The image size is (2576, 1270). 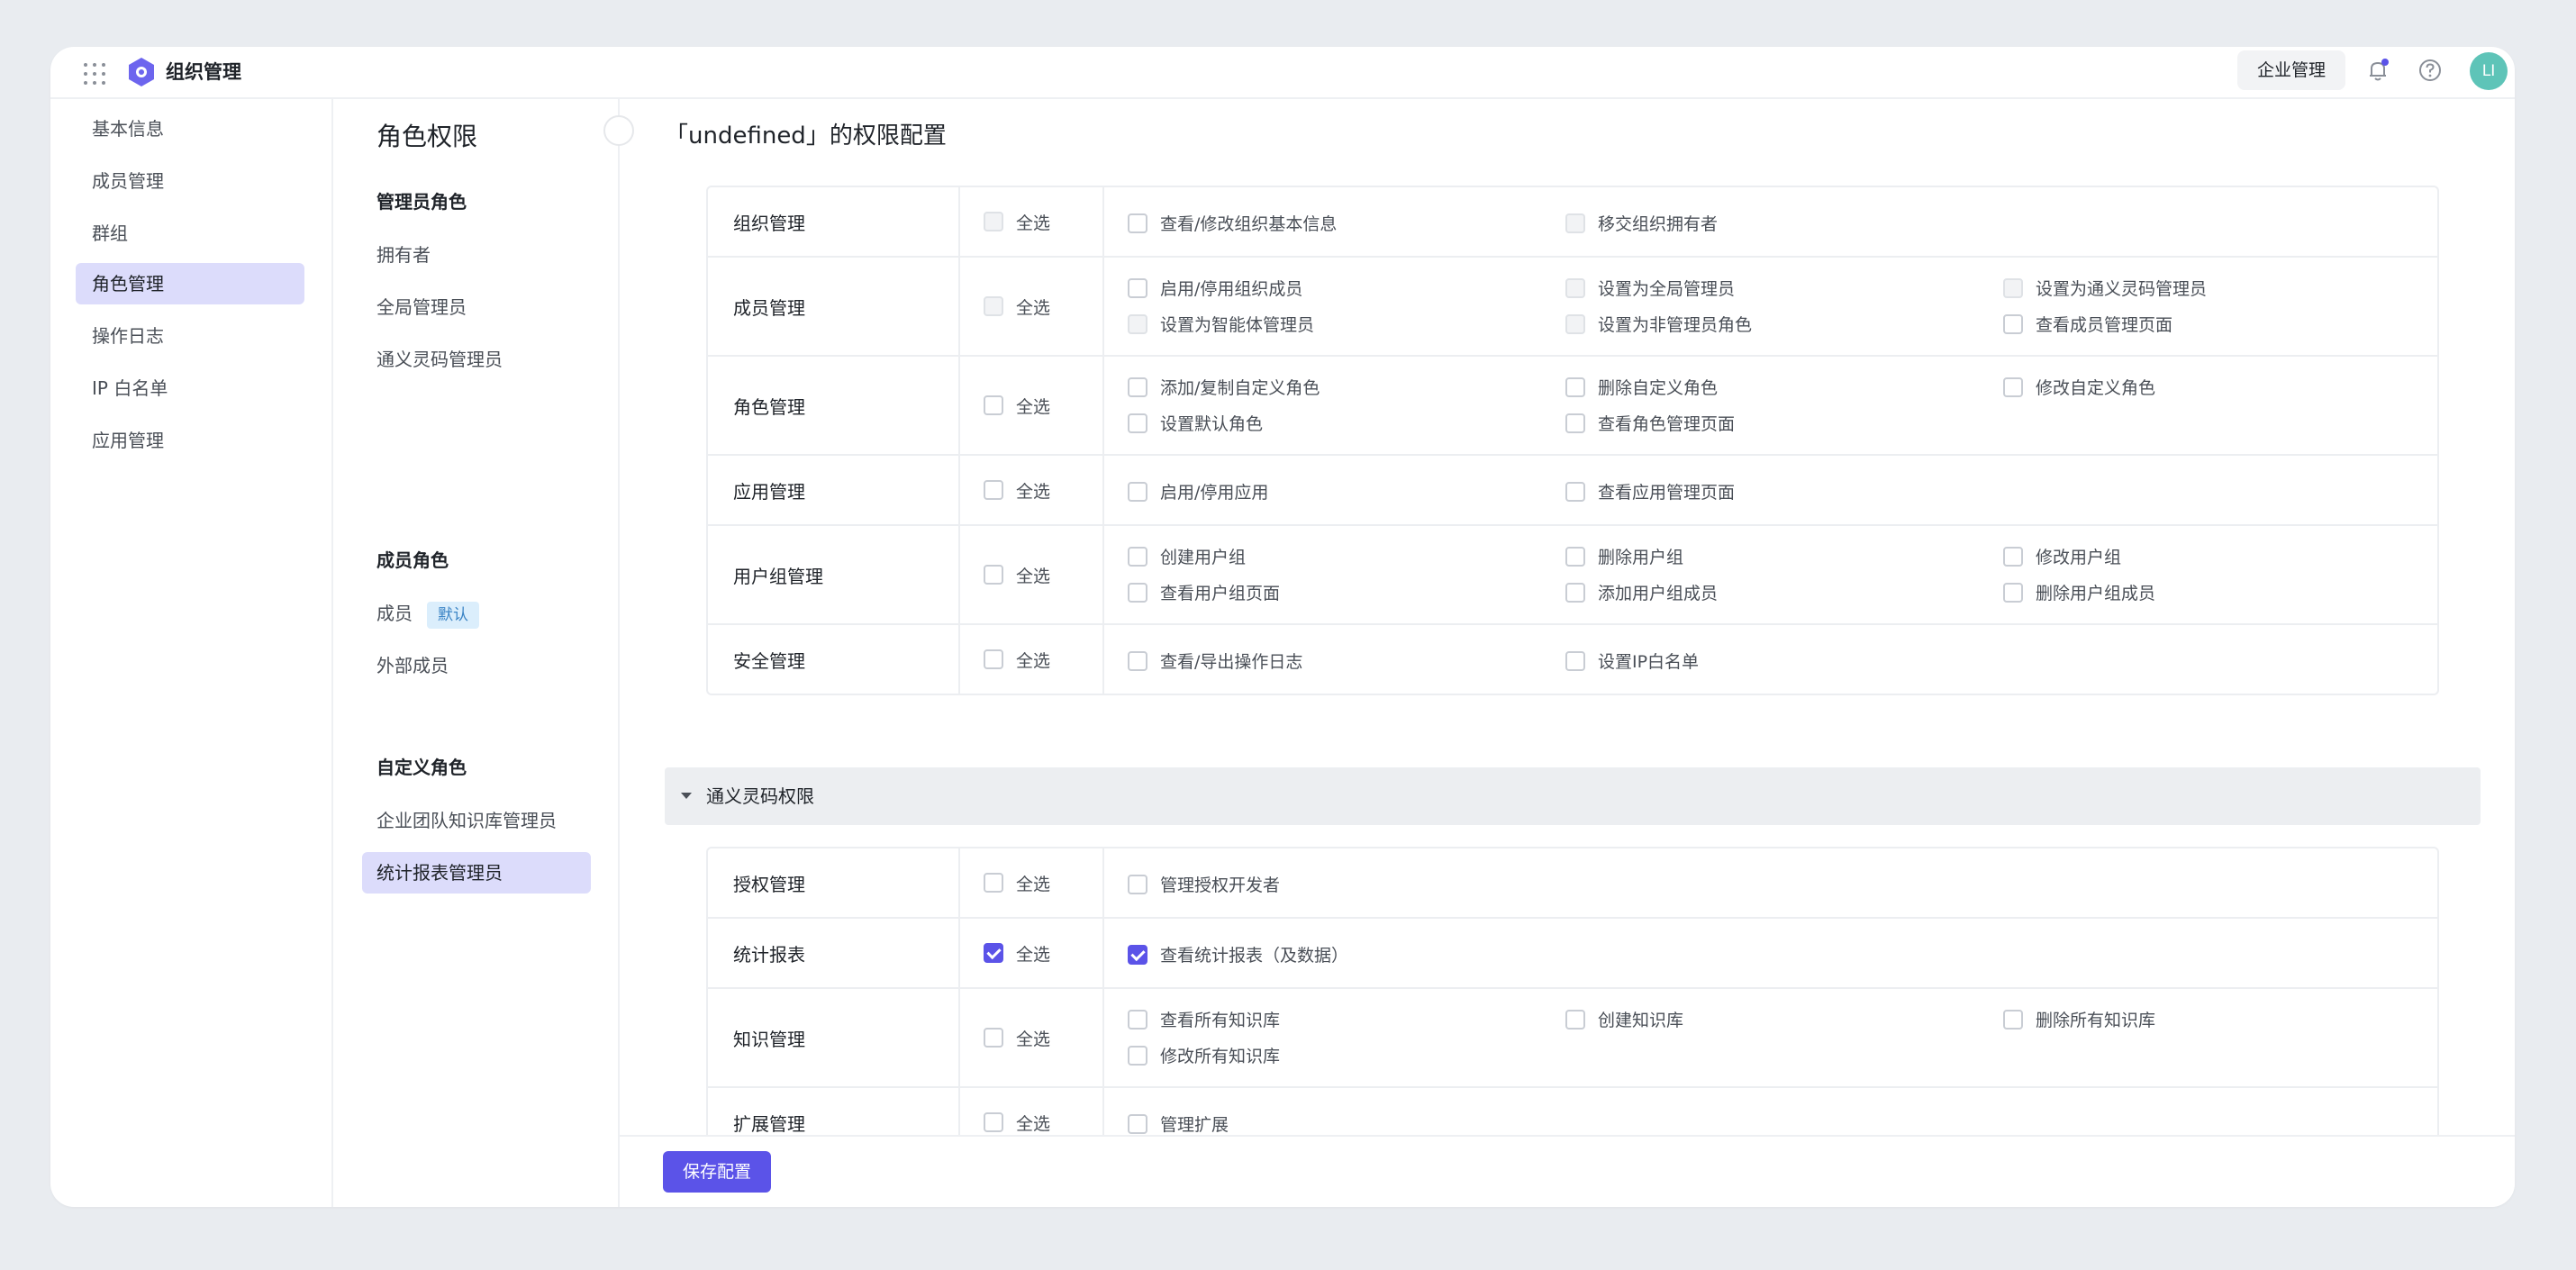 What do you see at coordinates (834, 306) in the screenshot?
I see `permission-group-name: 成员管理` at bounding box center [834, 306].